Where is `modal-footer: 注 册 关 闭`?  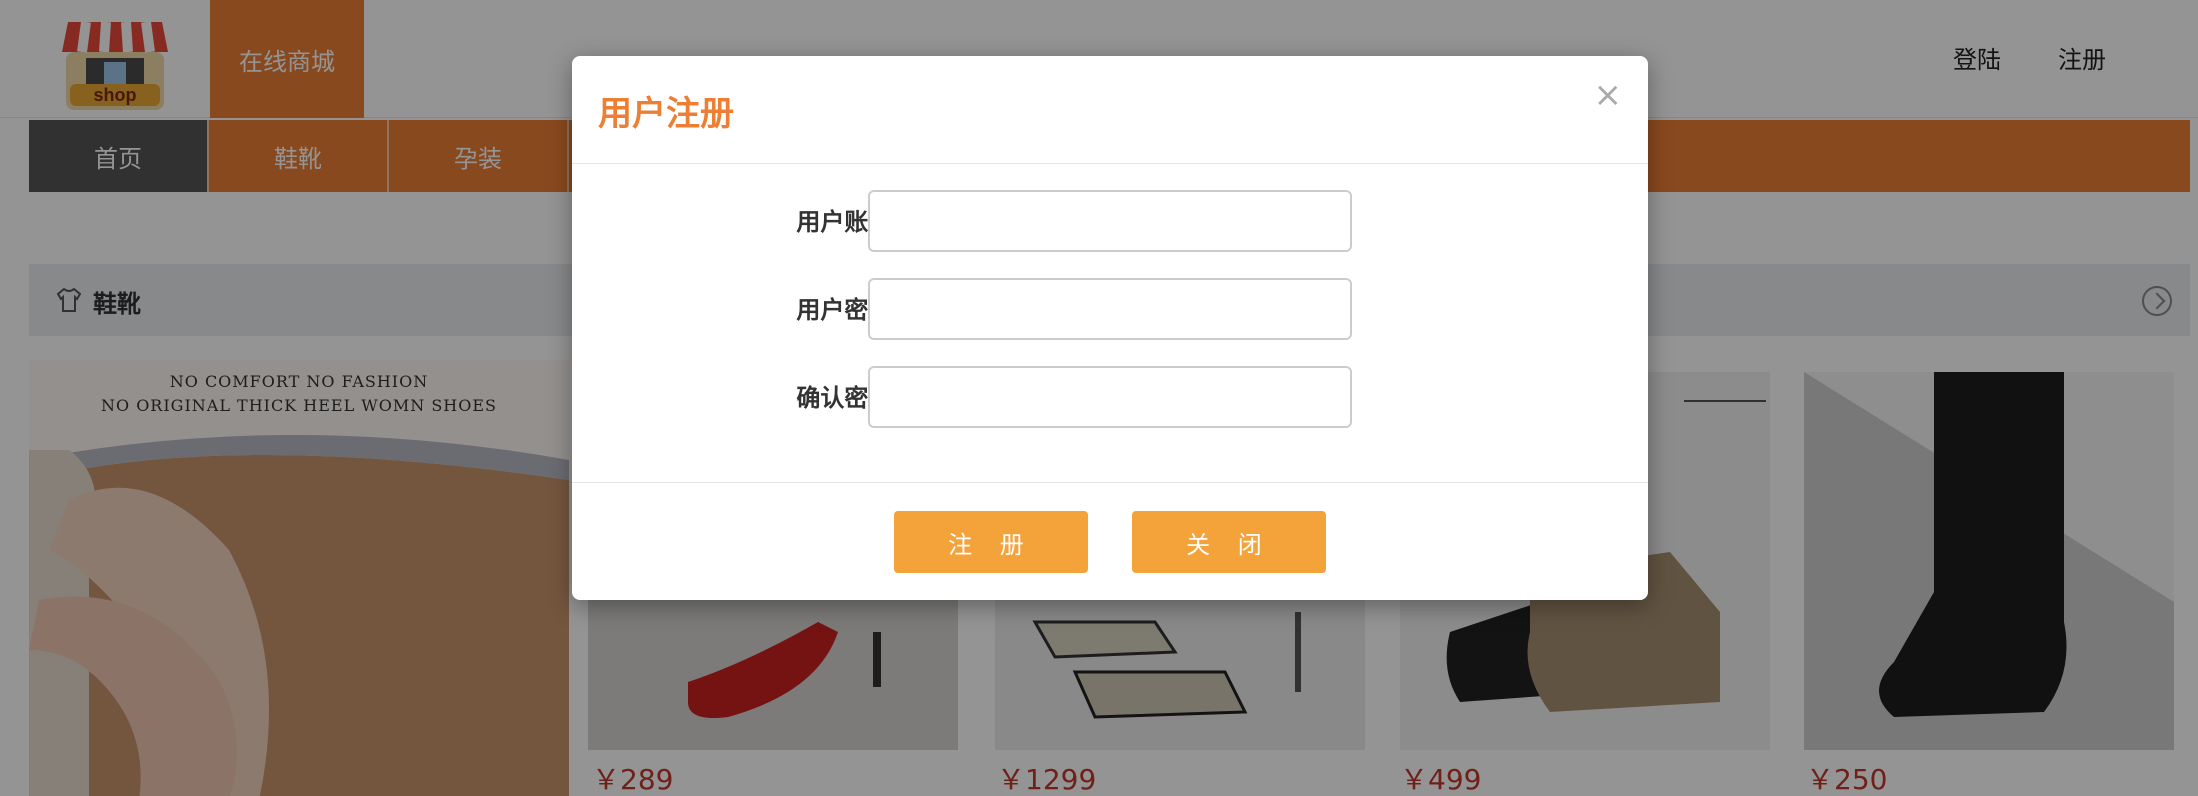 modal-footer: 注 册 关 闭 is located at coordinates (1110, 541).